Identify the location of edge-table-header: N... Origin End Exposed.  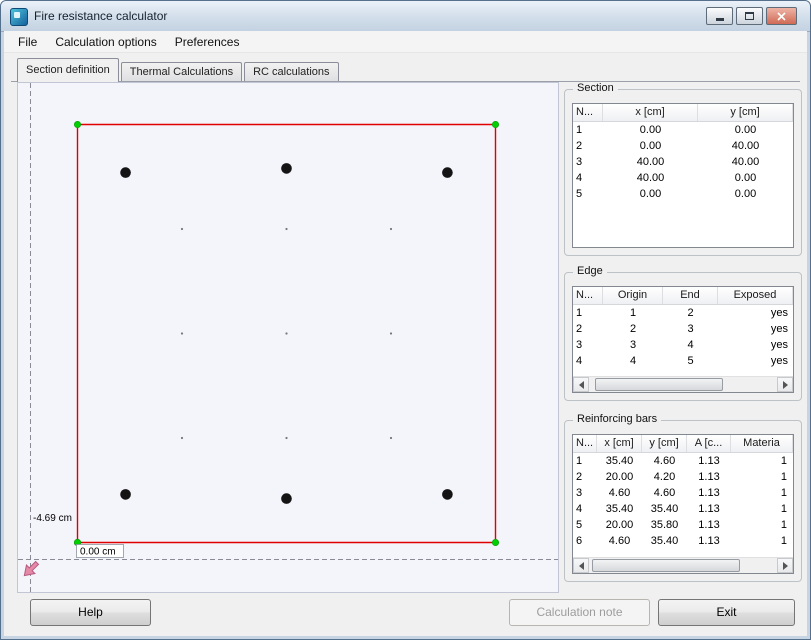
(683, 296).